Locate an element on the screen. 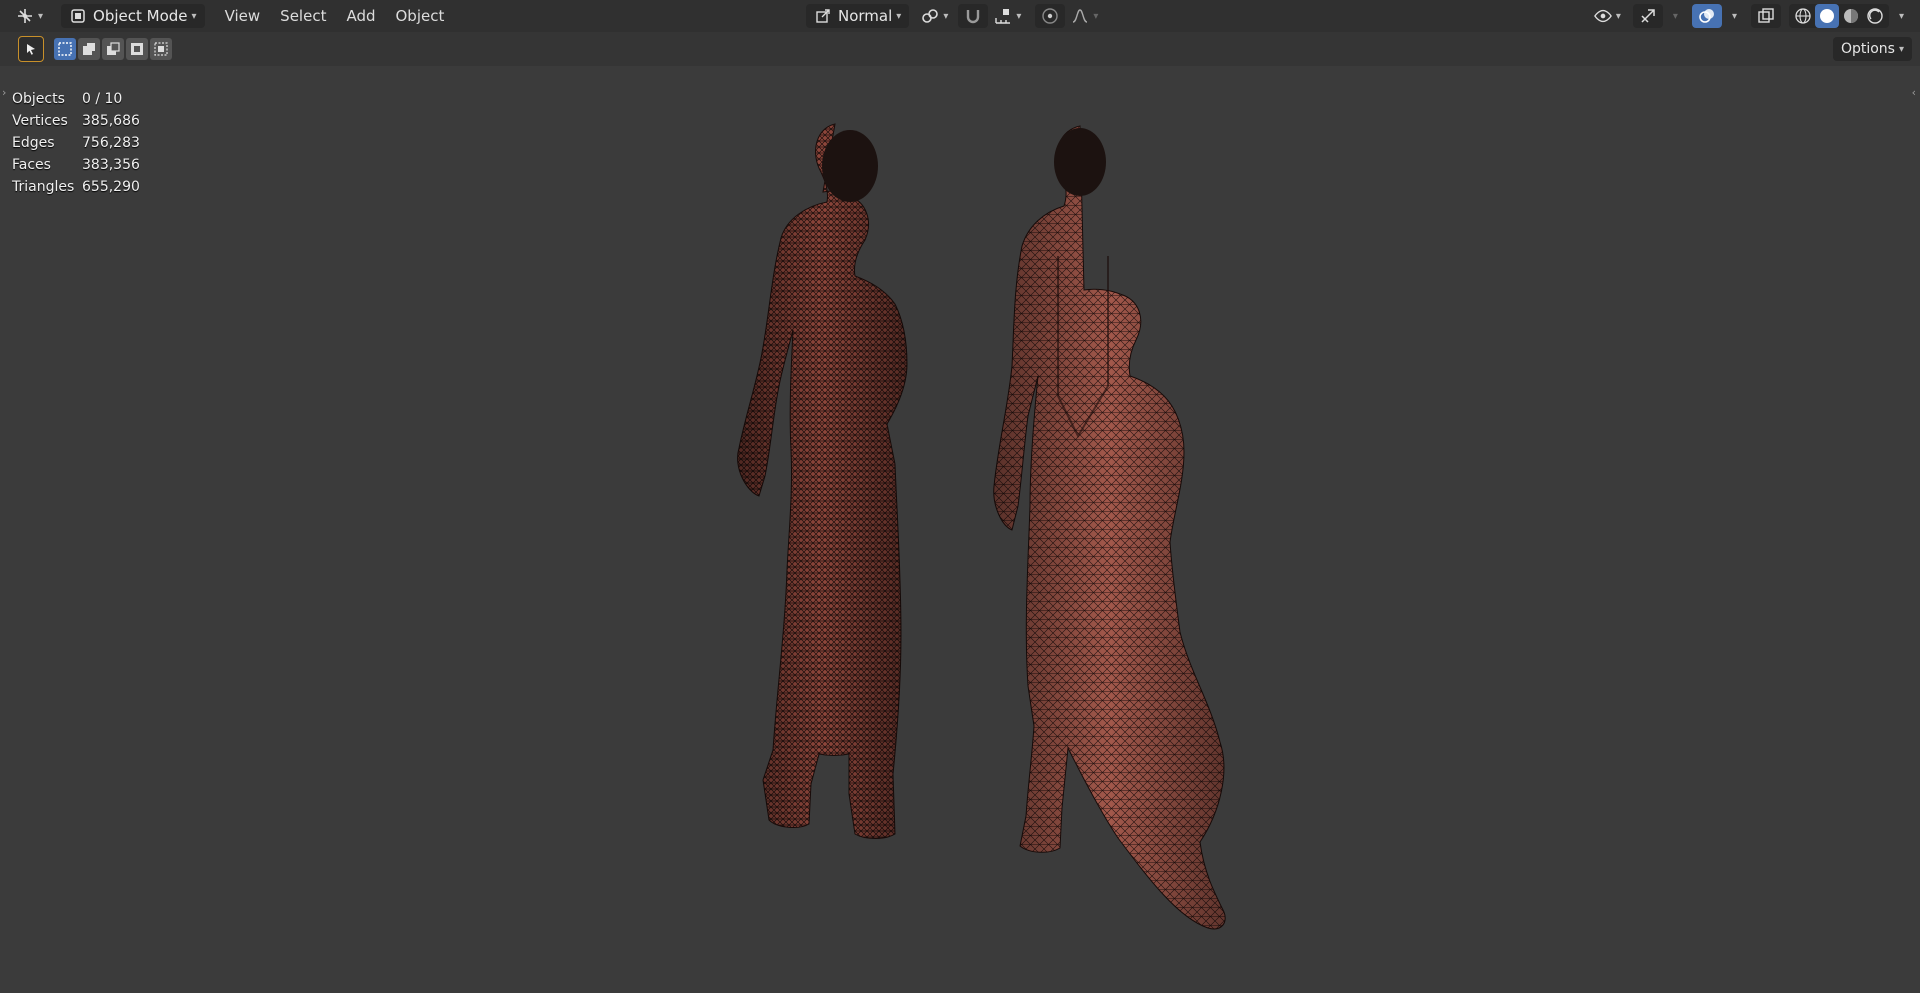 This screenshot has width=1920, height=993. magnet-icon is located at coordinates (973, 16).